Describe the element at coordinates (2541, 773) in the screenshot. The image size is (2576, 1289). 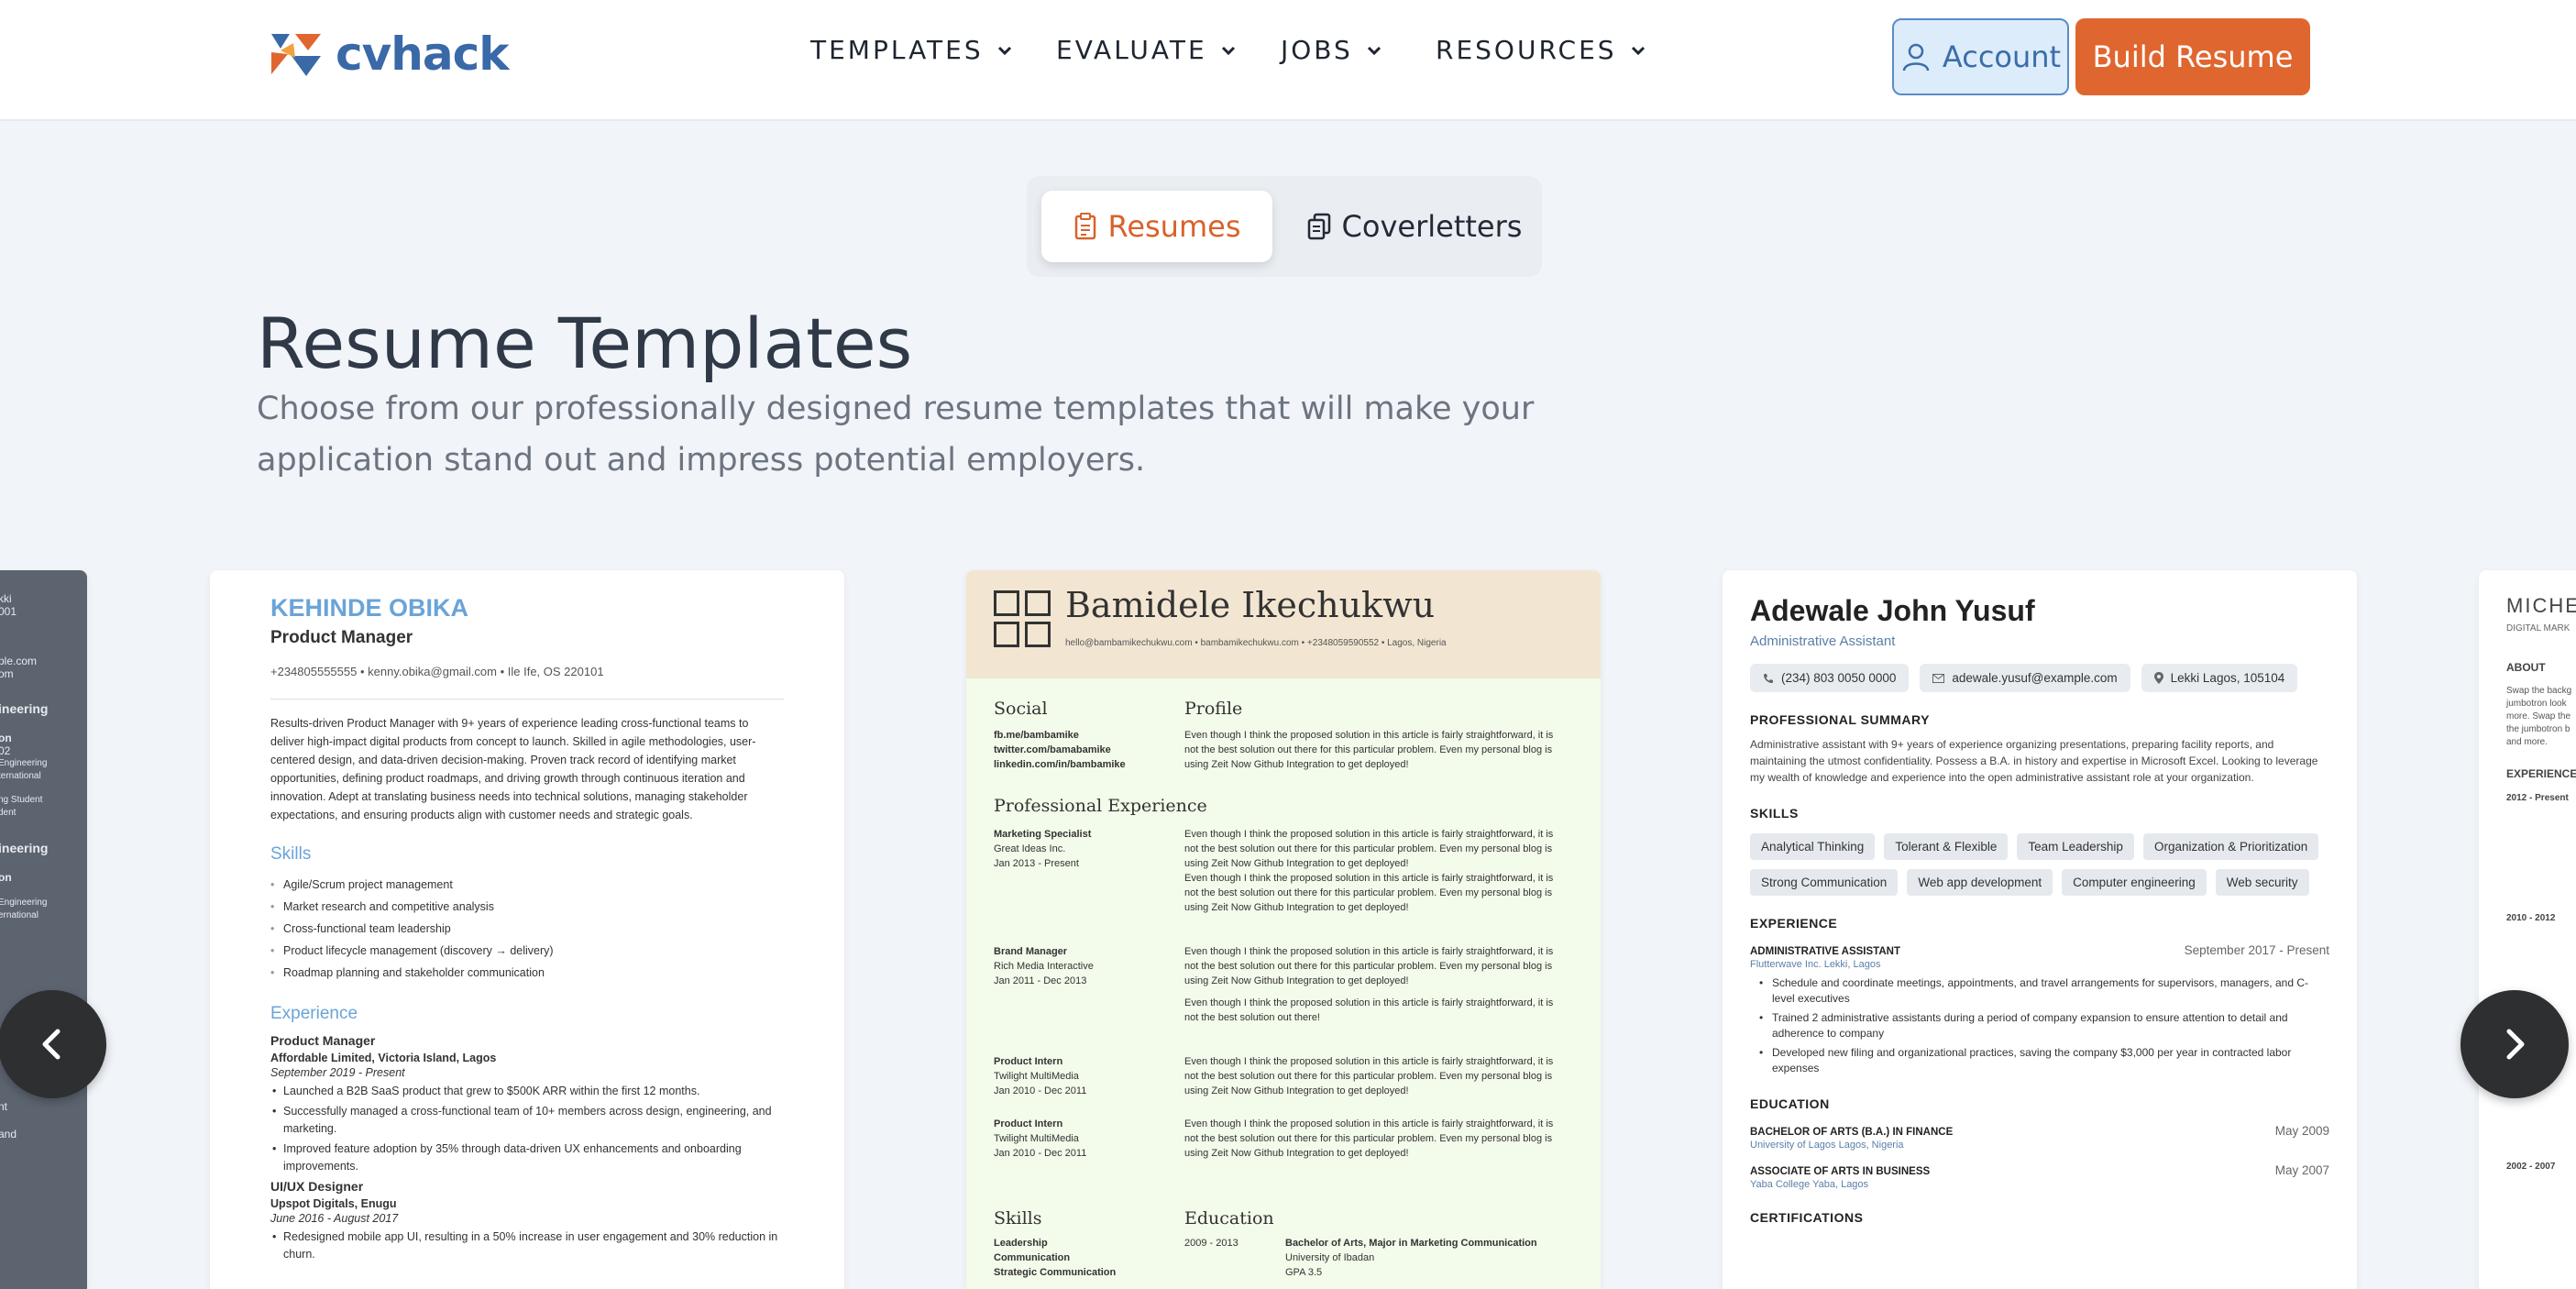
I see `resume-experience-heading: EXPERIENCE` at that location.